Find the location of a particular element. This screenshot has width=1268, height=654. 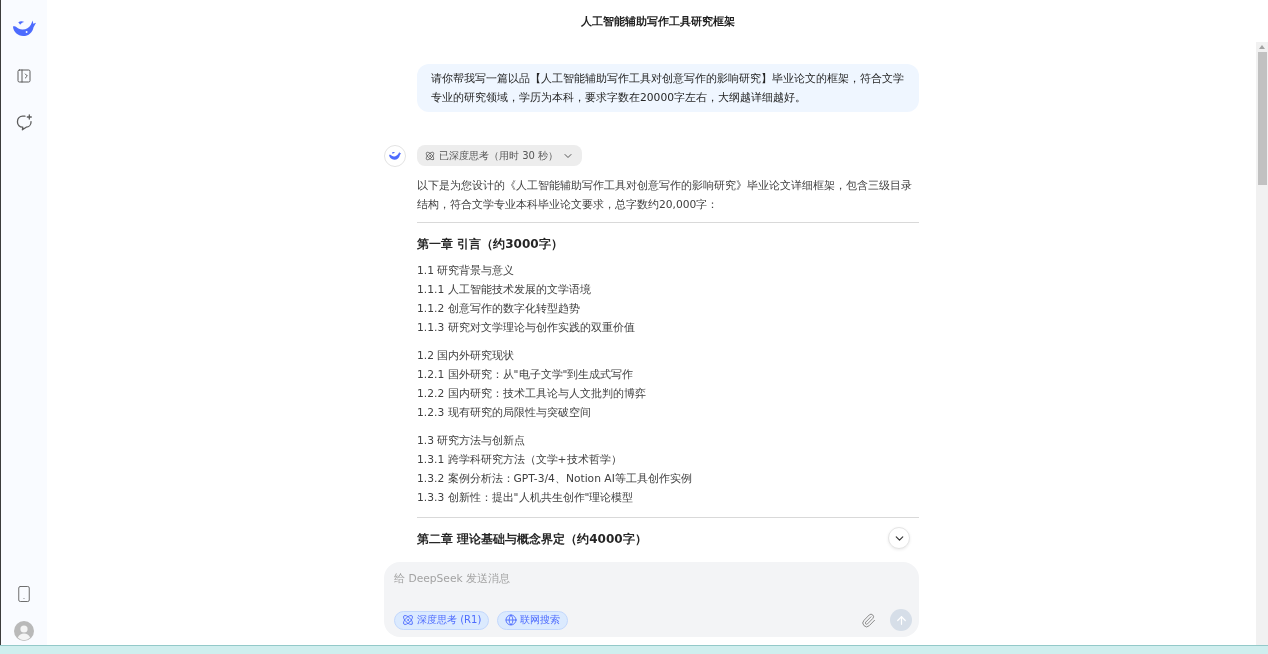

outline-item: 1.1.3 研究对文学理论与创作实践的双重价值 is located at coordinates (526, 328).